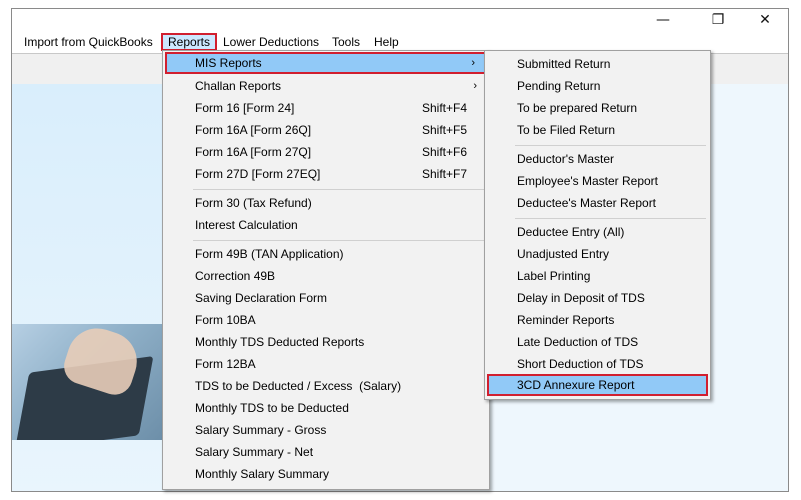 Image resolution: width=801 pixels, height=500 pixels. What do you see at coordinates (245, 108) in the screenshot?
I see `menu-item-label: Form 16 [Form 24]` at bounding box center [245, 108].